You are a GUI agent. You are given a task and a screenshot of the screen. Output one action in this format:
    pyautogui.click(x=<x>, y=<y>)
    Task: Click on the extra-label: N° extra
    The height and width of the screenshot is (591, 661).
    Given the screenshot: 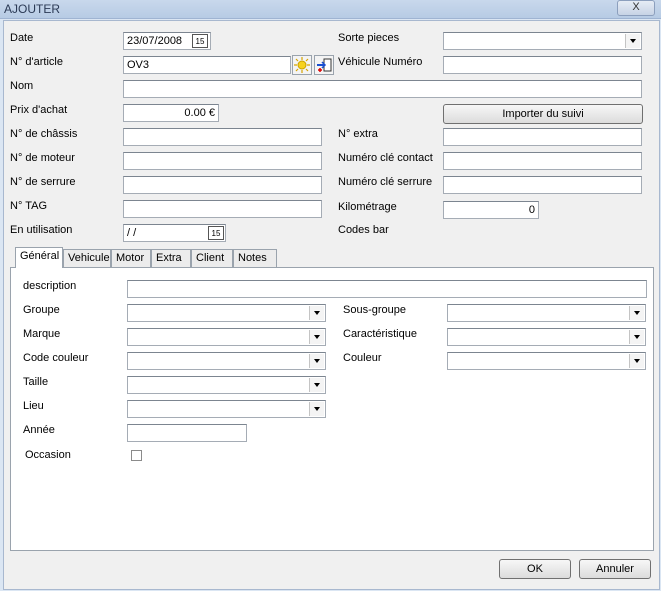 What is the action you would take?
    pyautogui.click(x=358, y=134)
    